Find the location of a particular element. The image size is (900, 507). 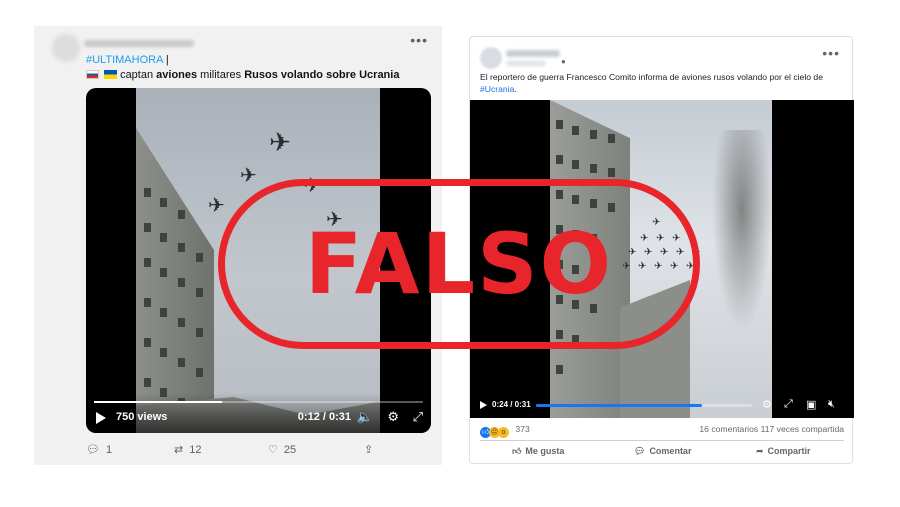

hashtag-suffix: . is located at coordinates (515, 89).